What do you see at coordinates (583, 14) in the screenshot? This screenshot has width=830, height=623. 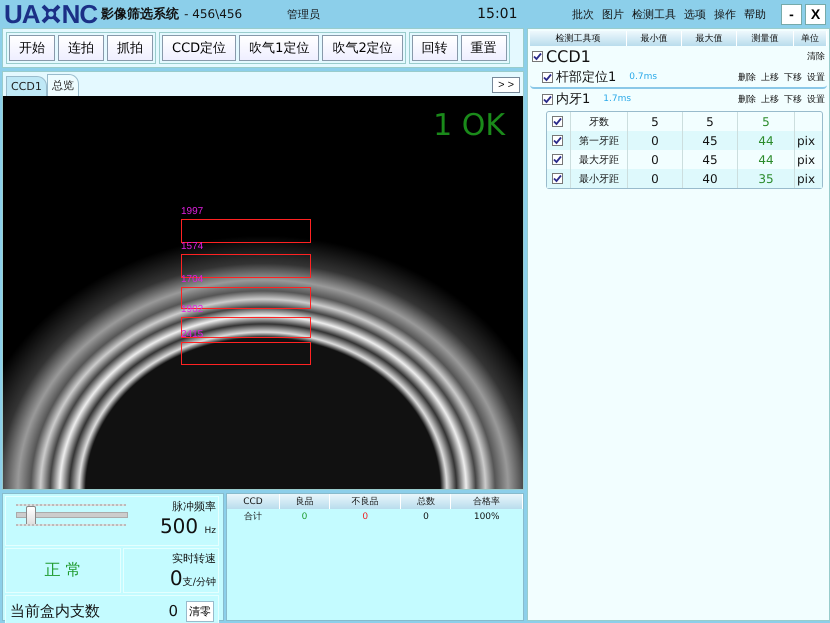 I see `menu-item: 批次` at bounding box center [583, 14].